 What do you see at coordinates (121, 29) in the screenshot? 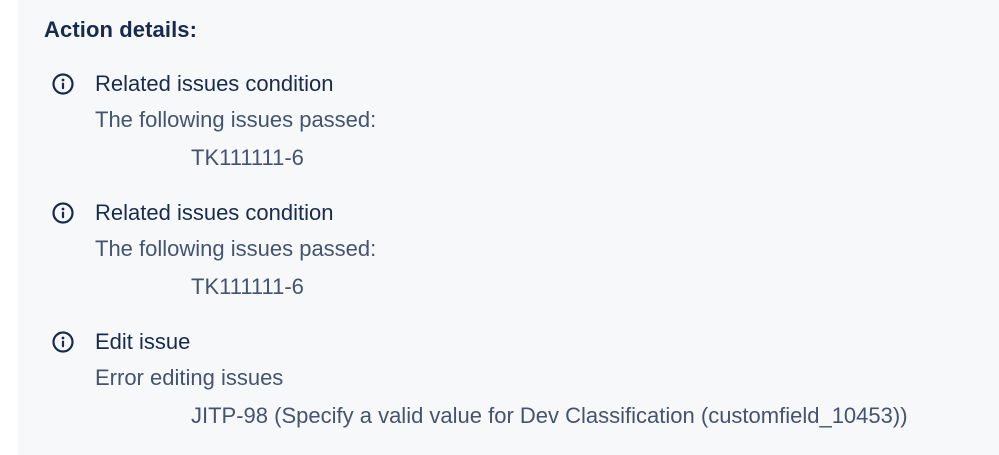
I see `action-details-heading: Action details:` at bounding box center [121, 29].